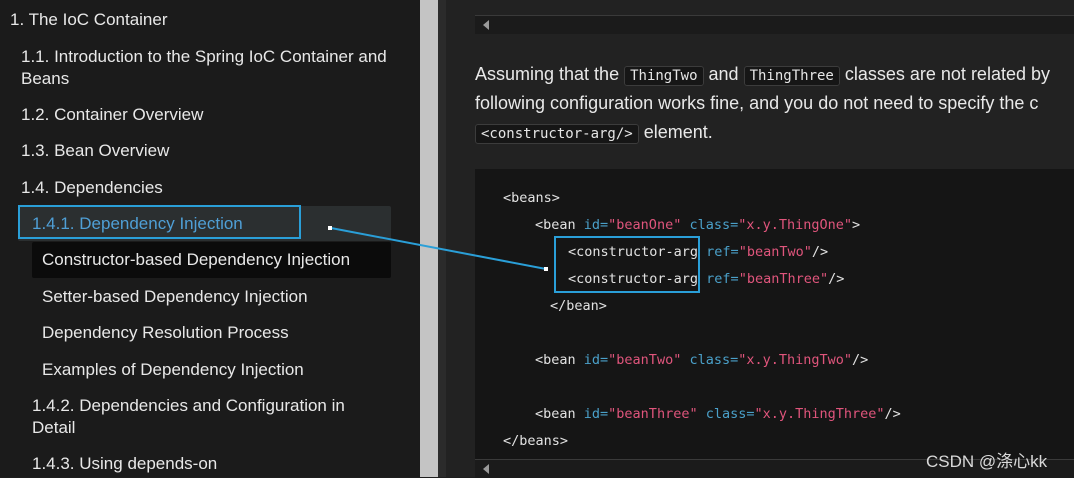  What do you see at coordinates (698, 225) in the screenshot?
I see `code-line: <bean id="beanOne" class="x.y.ThingOne">` at bounding box center [698, 225].